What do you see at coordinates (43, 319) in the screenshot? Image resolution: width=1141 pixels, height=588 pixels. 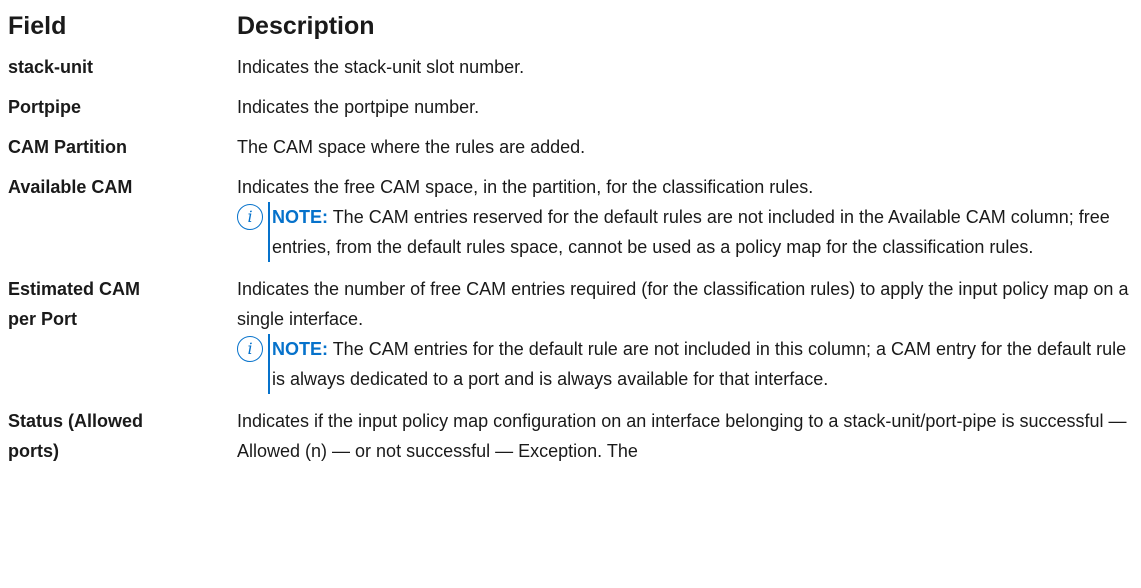 I see `field-name-line: per Port` at bounding box center [43, 319].